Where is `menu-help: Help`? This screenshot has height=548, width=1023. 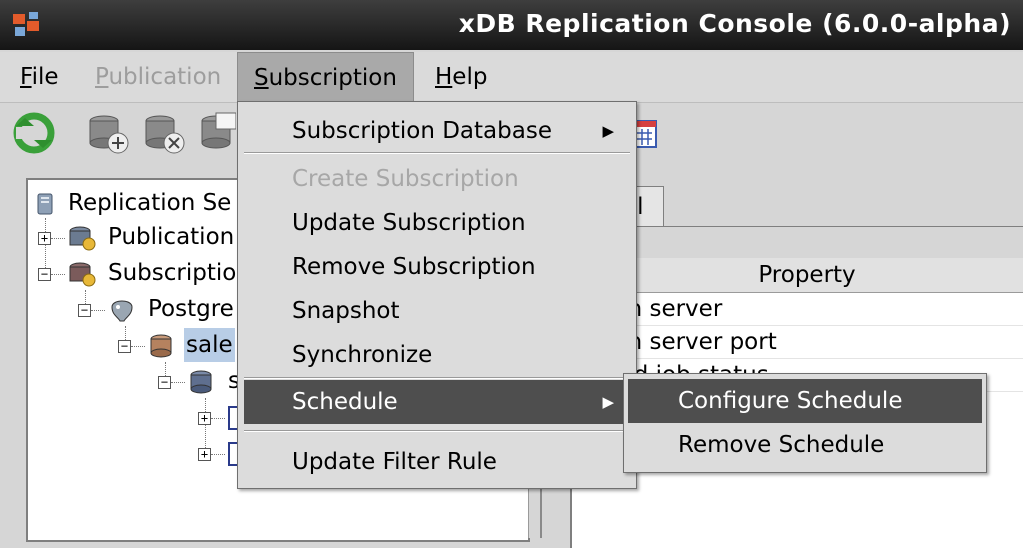
menu-help: Help is located at coordinates (461, 77).